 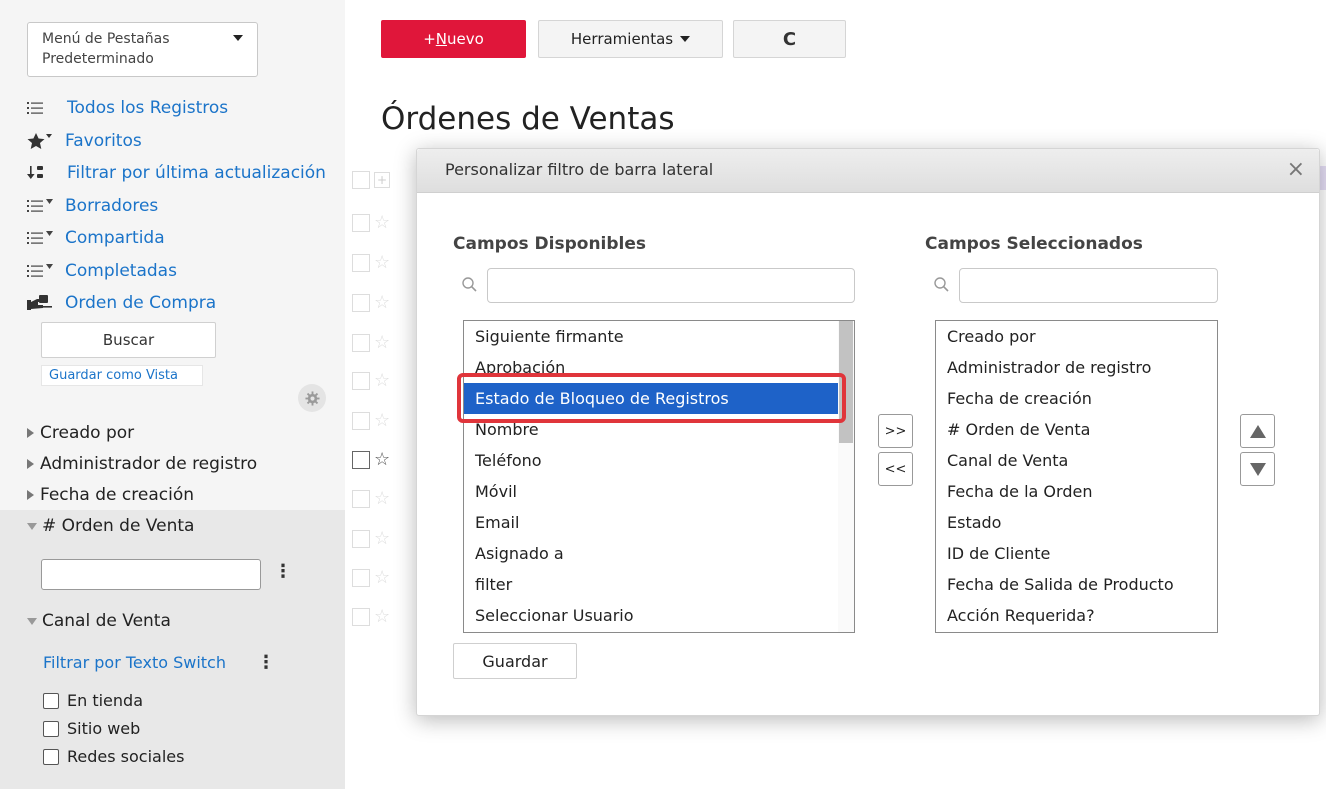 What do you see at coordinates (80, 433) in the screenshot?
I see `filter-created-by: Creado por` at bounding box center [80, 433].